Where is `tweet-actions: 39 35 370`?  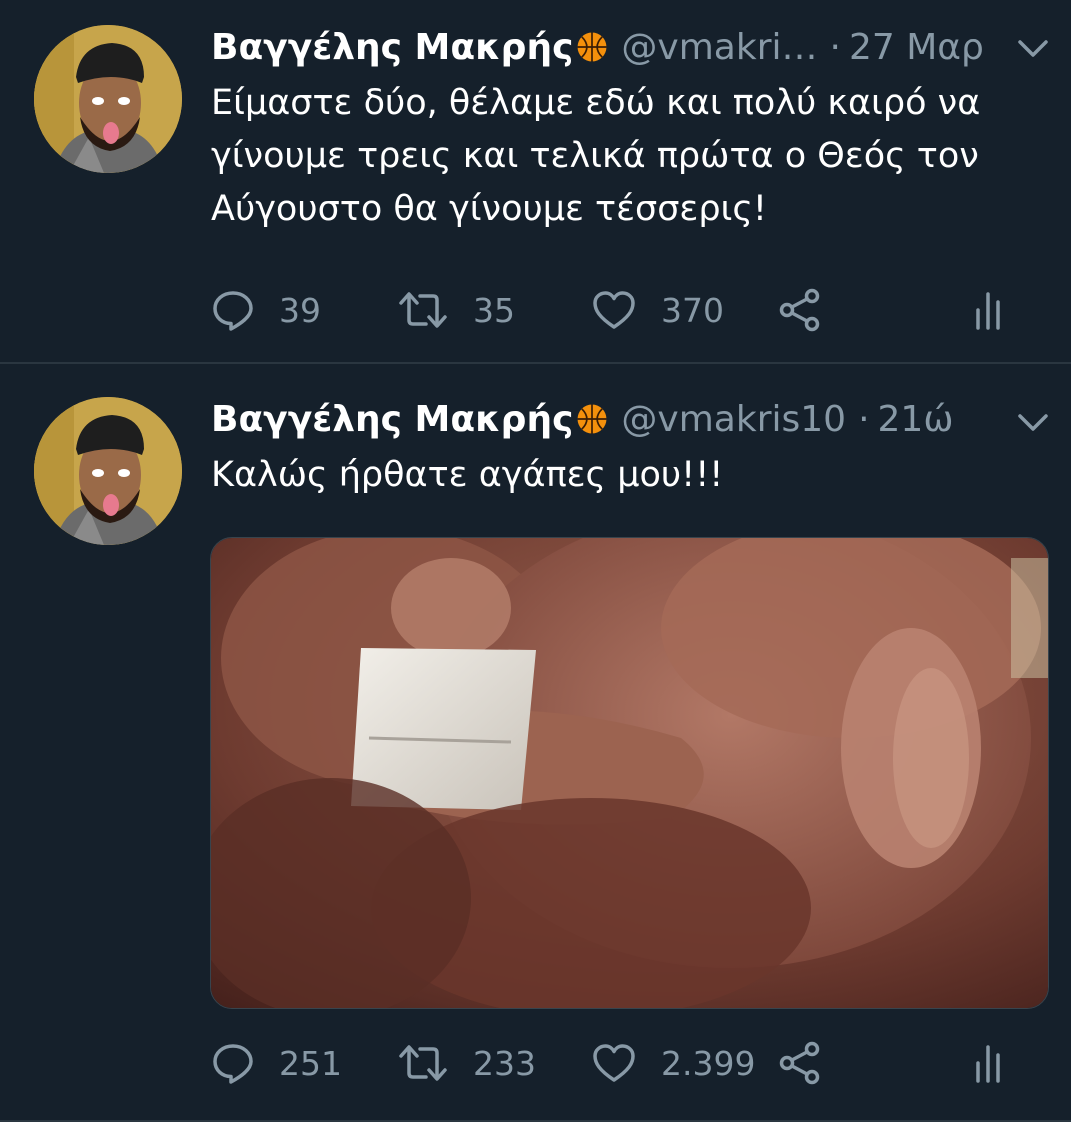
tweet-actions: 39 35 370 is located at coordinates (621, 310).